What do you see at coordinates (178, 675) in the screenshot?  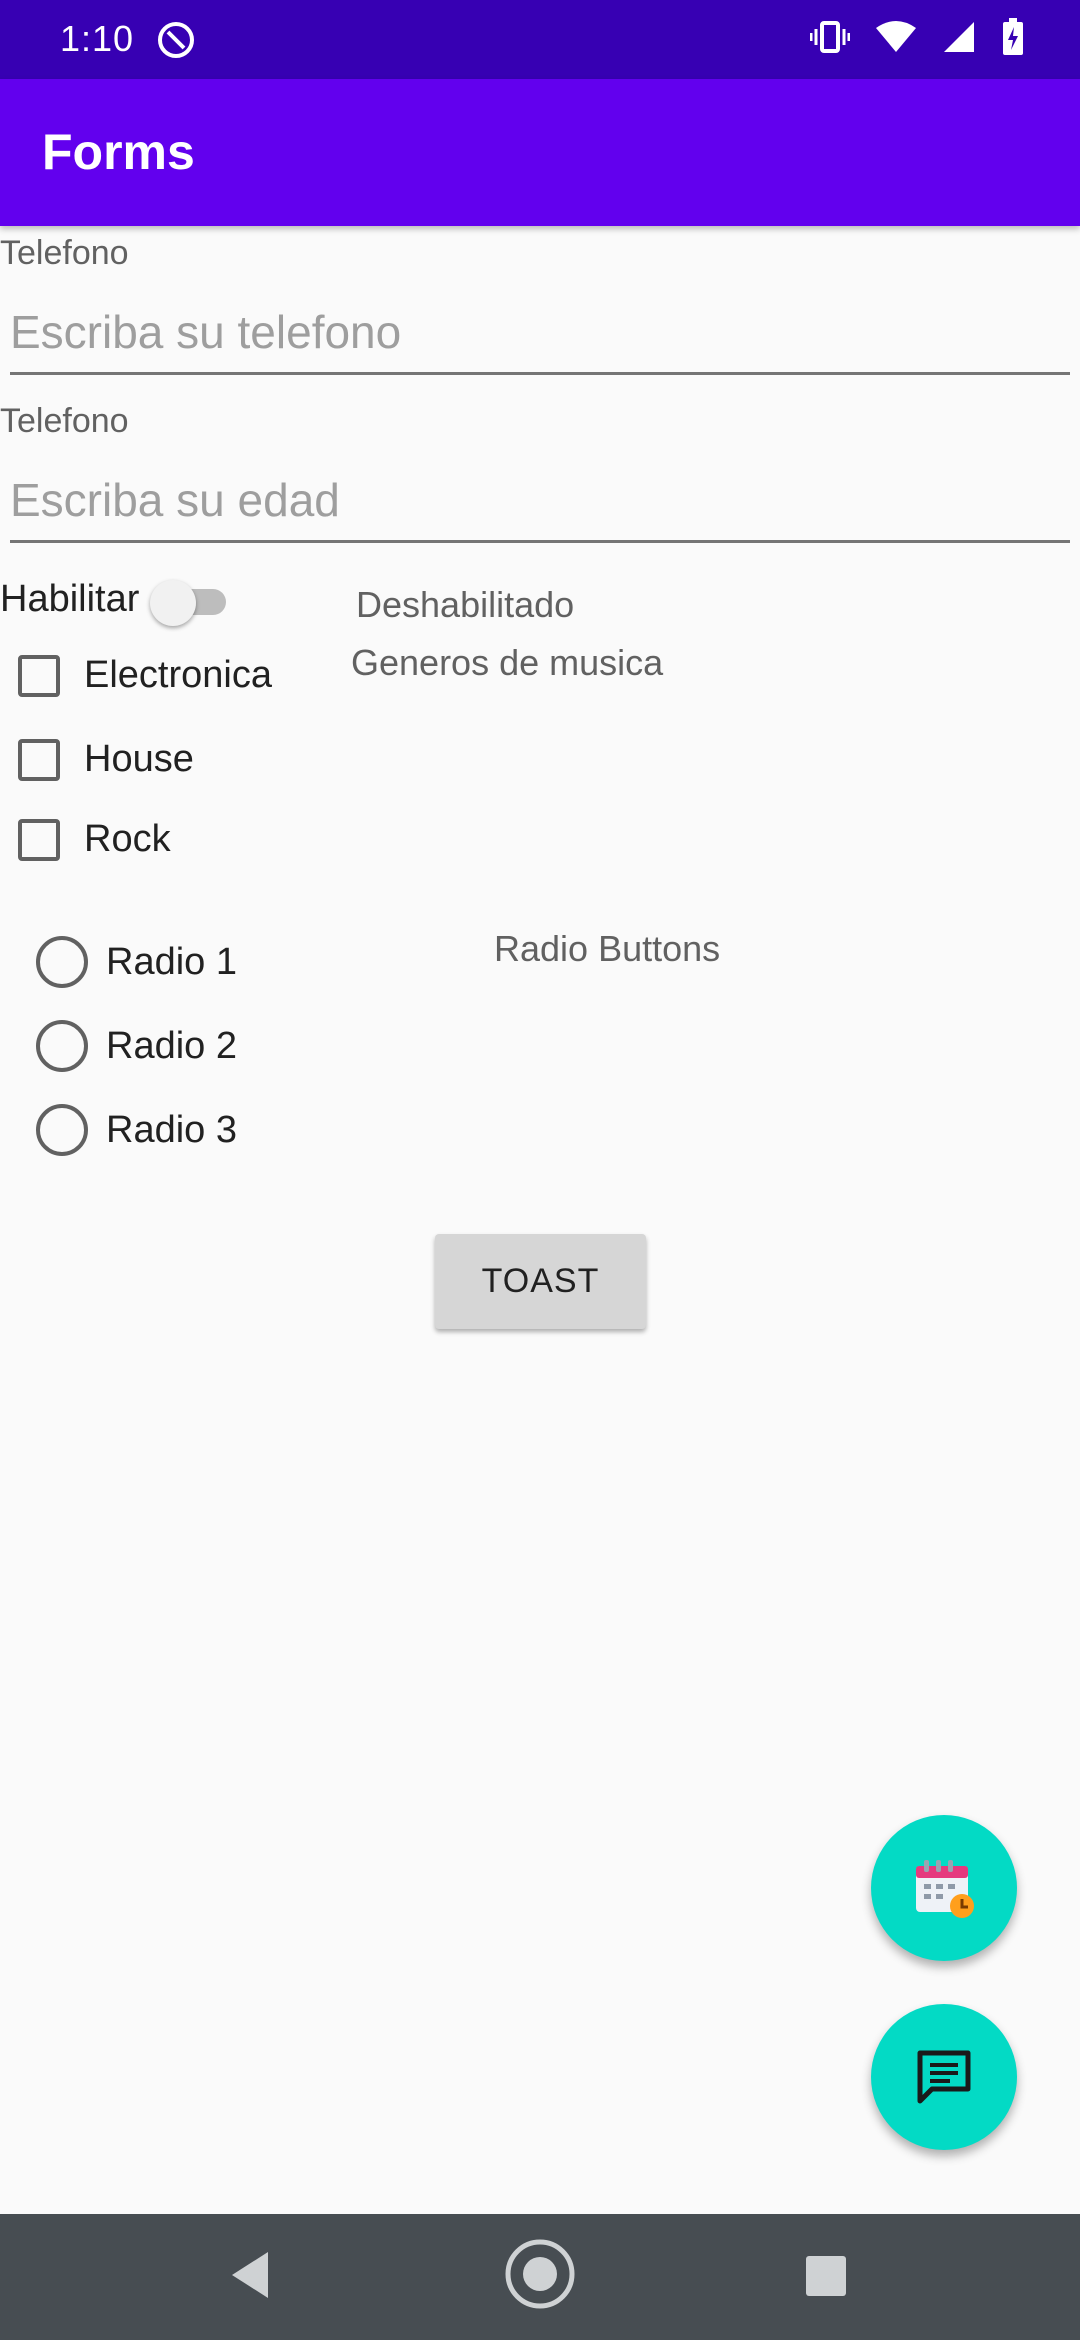 I see `checkbox-label: Electronica` at bounding box center [178, 675].